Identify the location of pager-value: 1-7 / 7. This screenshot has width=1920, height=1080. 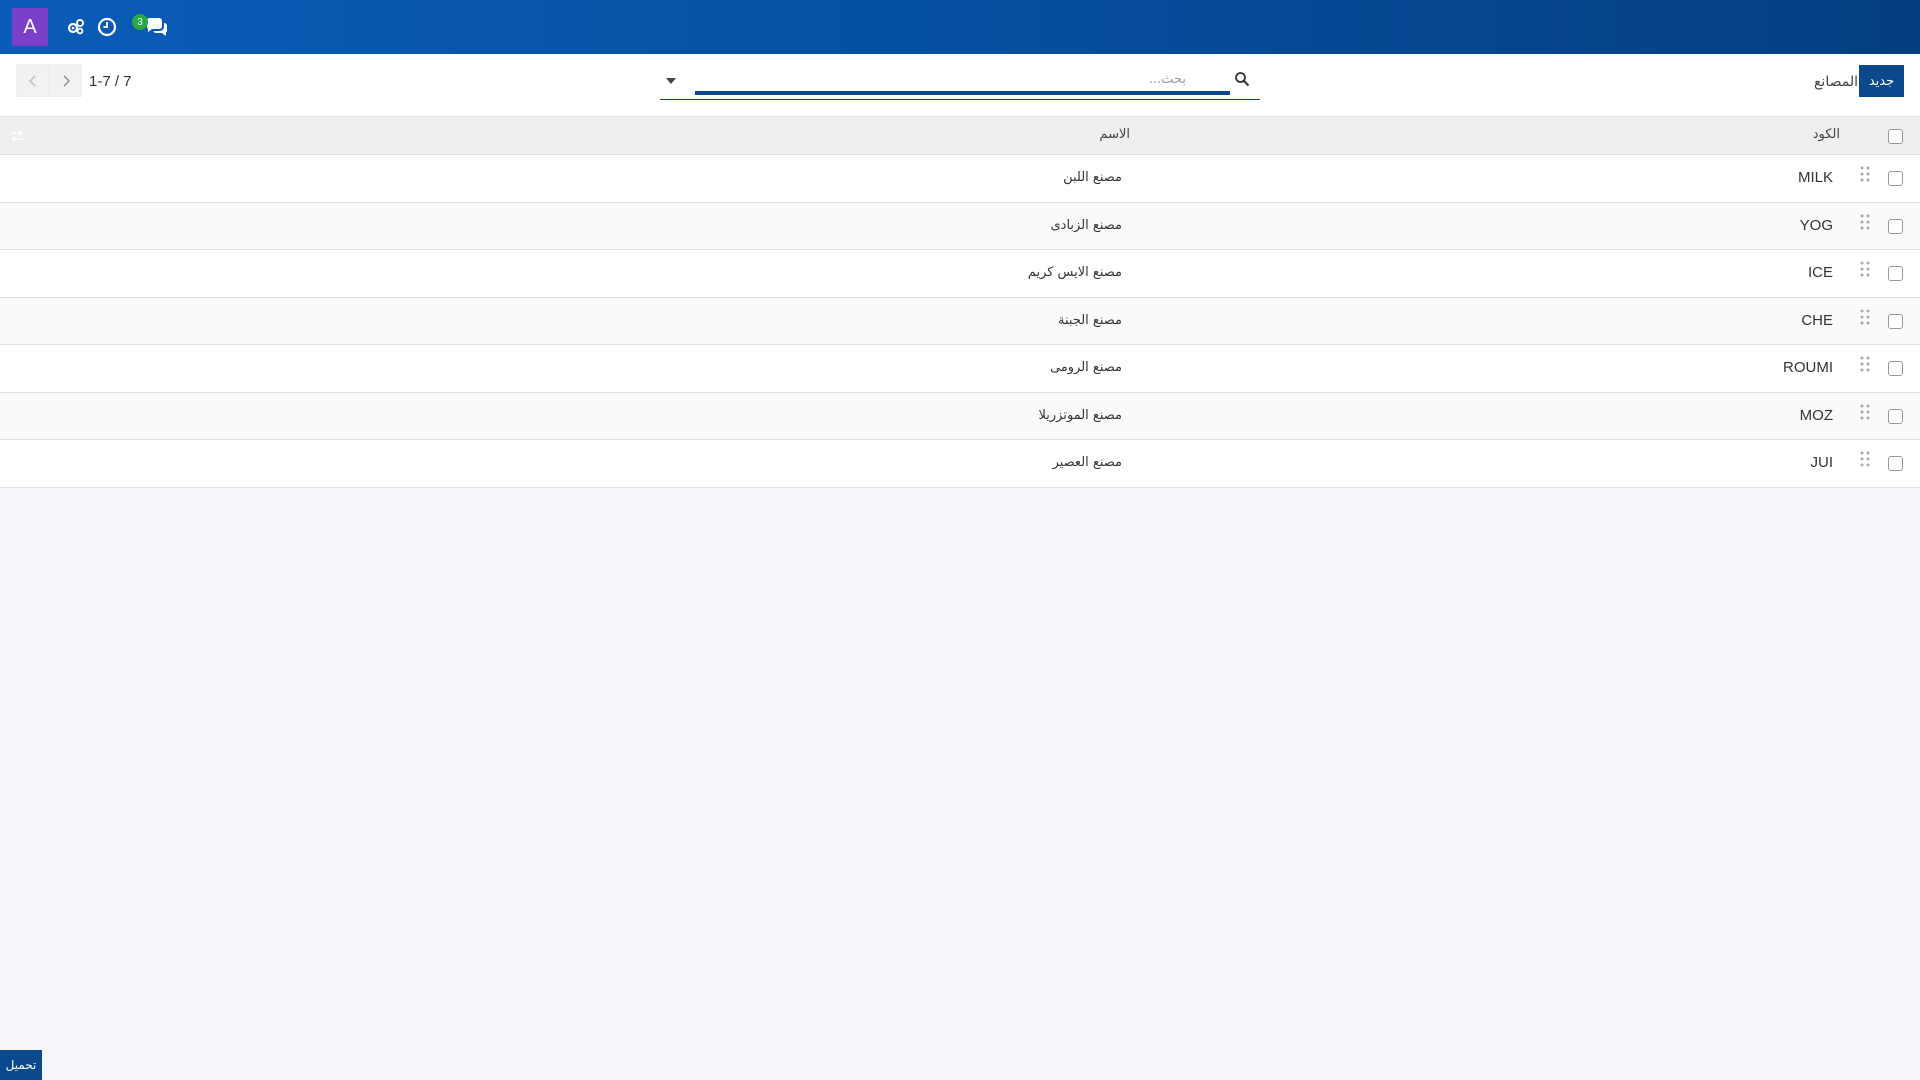
(110, 82).